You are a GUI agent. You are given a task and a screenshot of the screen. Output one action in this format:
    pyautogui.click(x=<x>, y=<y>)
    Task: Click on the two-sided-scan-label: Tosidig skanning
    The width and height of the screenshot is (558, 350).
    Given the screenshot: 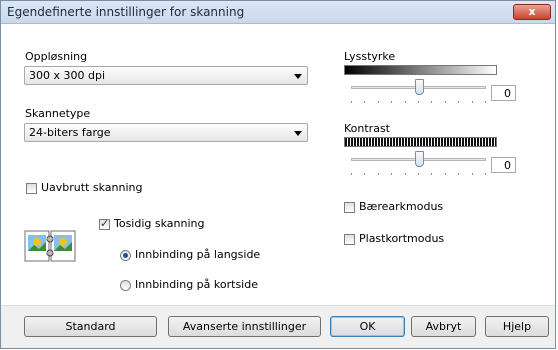 What is the action you would take?
    pyautogui.click(x=159, y=223)
    